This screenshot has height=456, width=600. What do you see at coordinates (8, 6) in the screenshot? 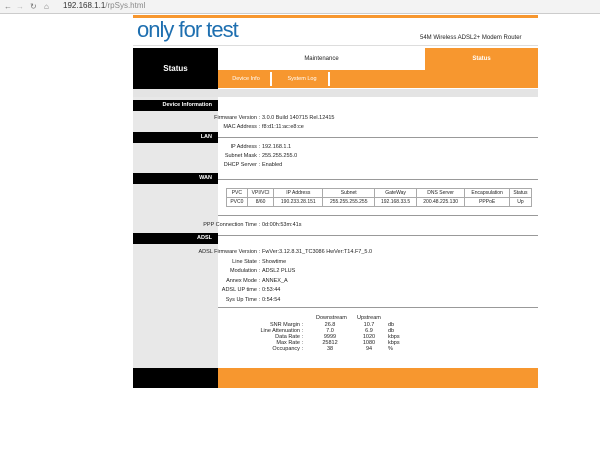
I see `back-icon: ←` at bounding box center [8, 6].